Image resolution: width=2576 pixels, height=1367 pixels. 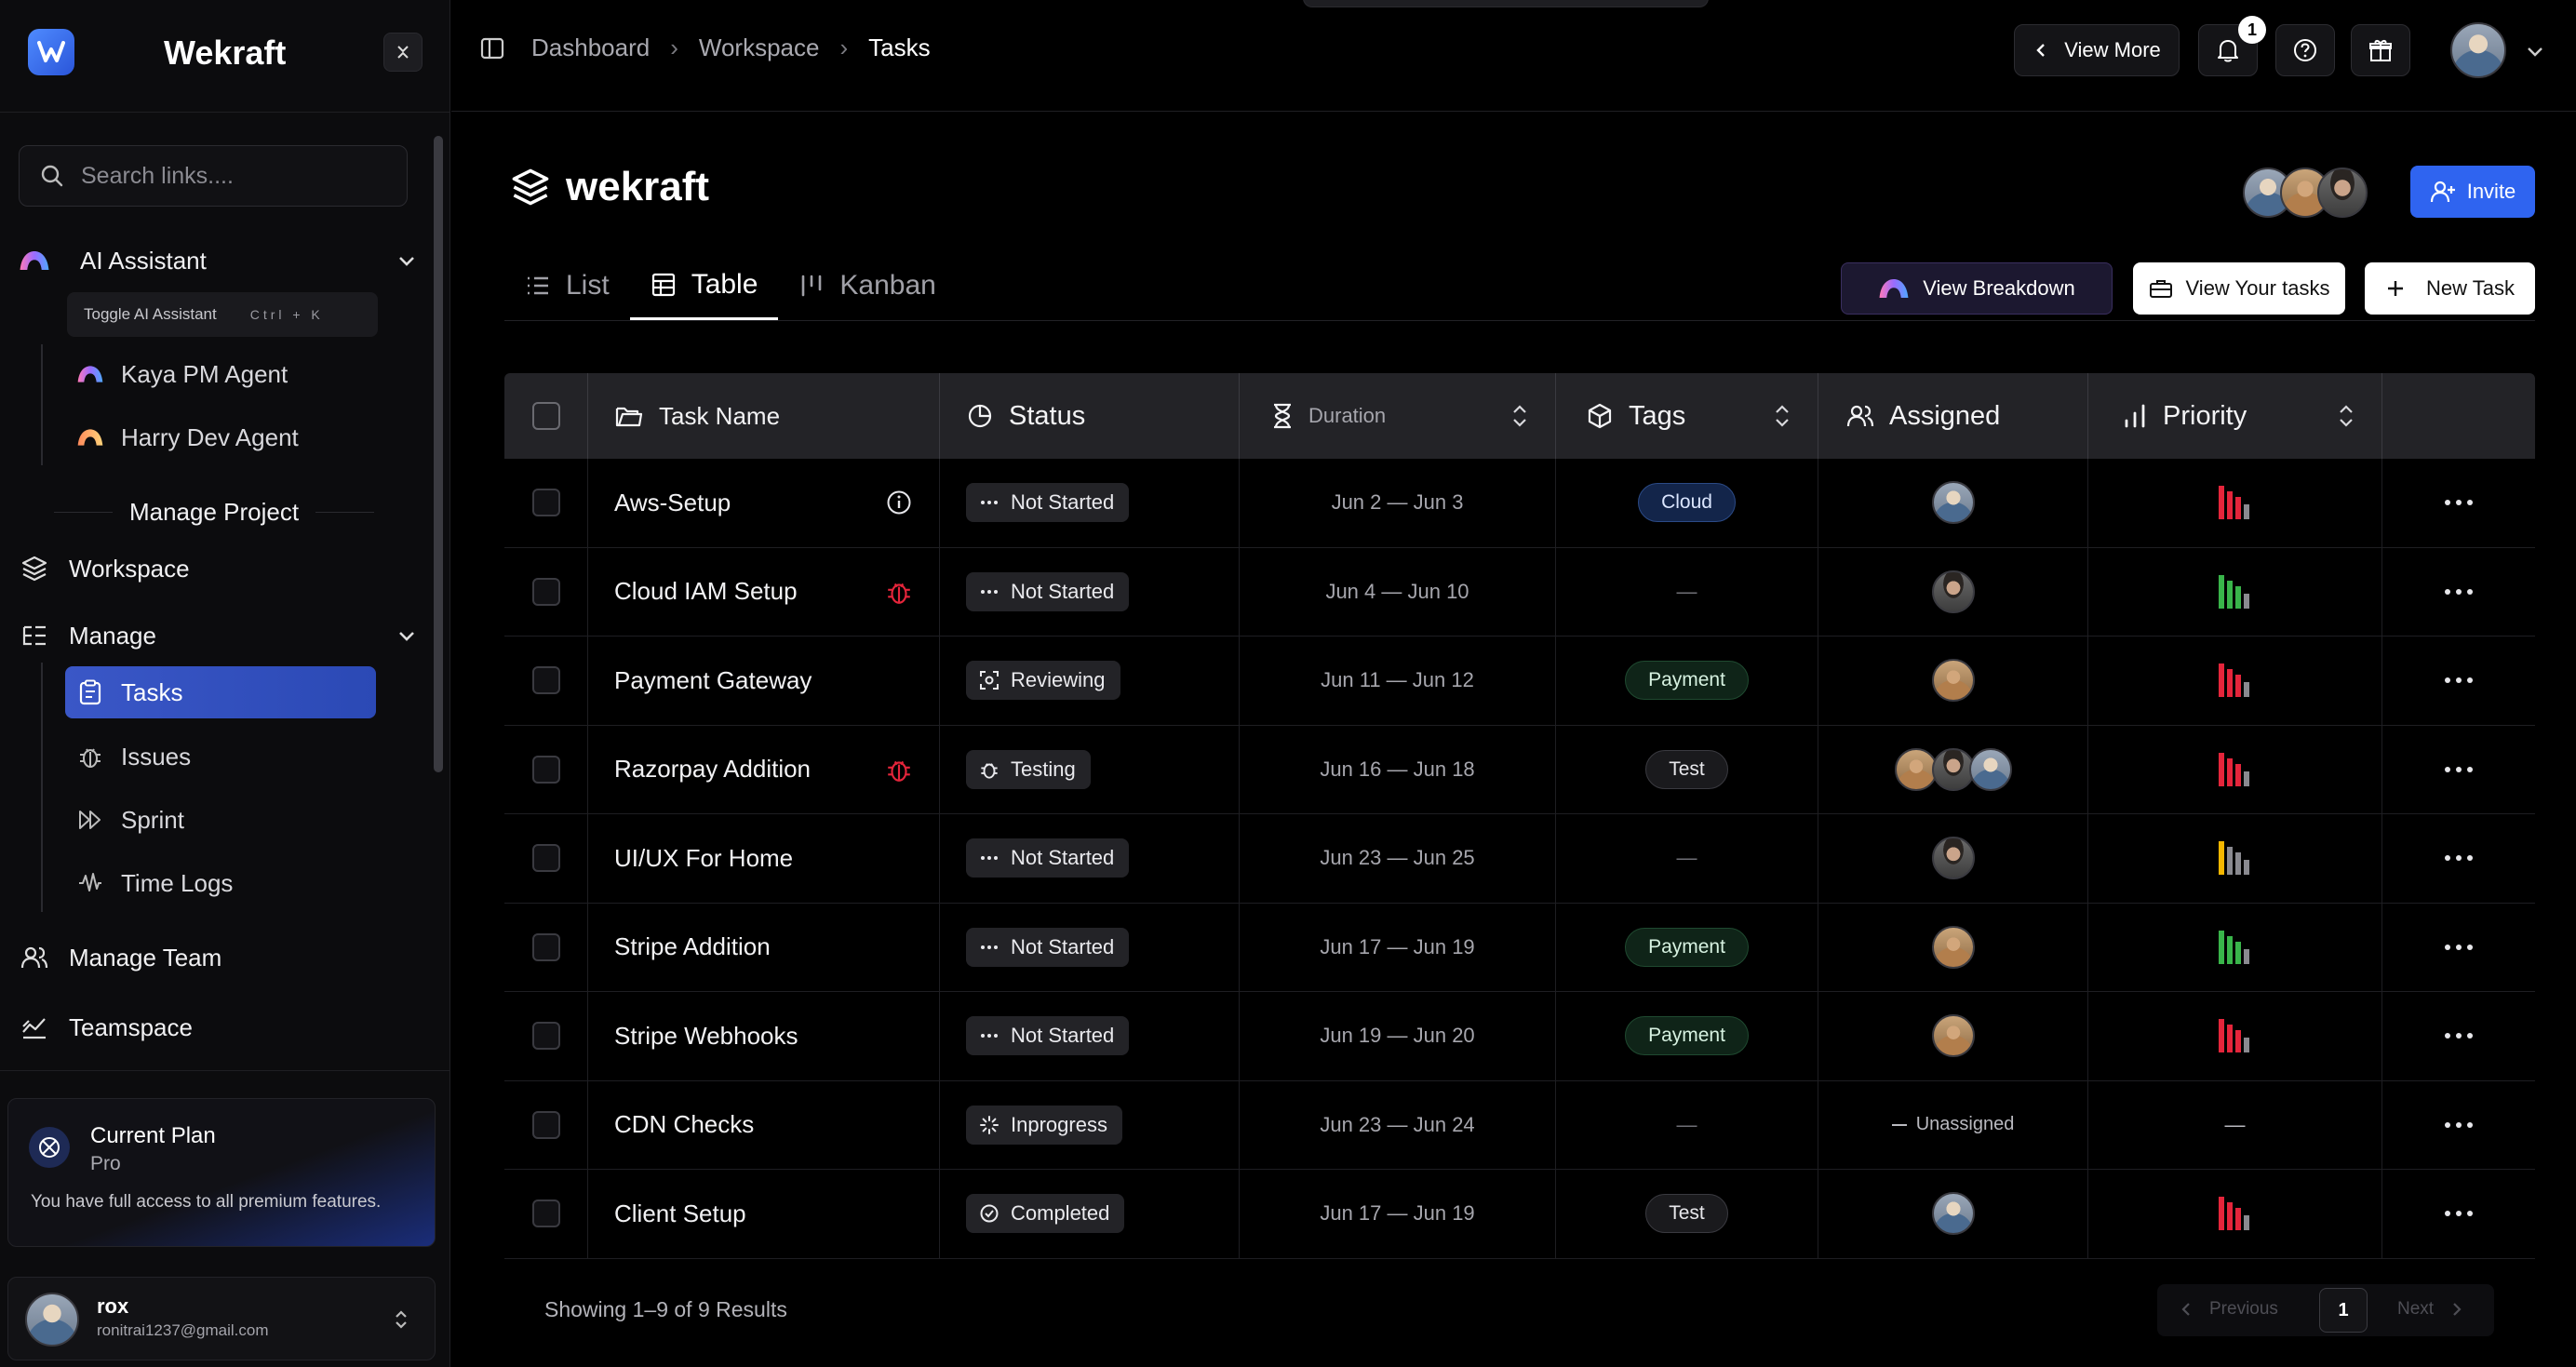 What do you see at coordinates (1044, 1125) in the screenshot?
I see `status-badge: Inprogress` at bounding box center [1044, 1125].